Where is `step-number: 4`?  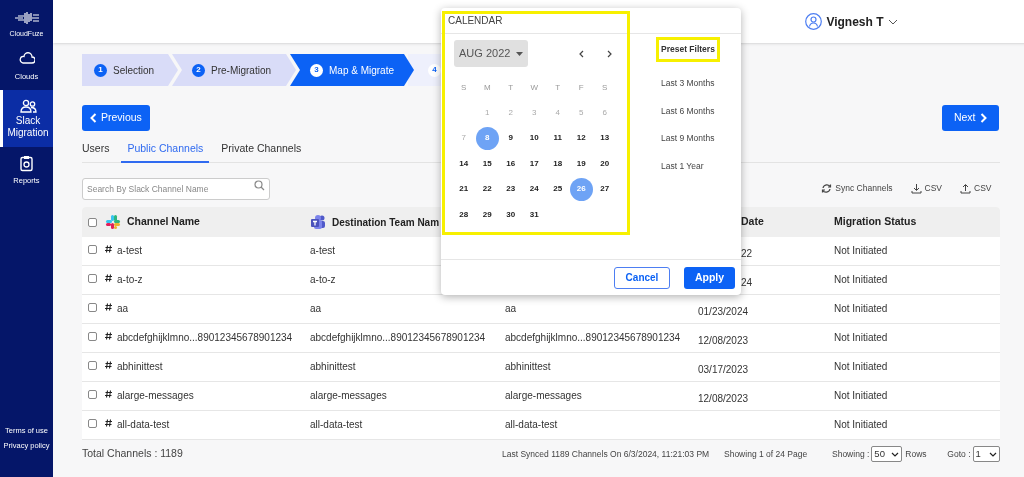 step-number: 4 is located at coordinates (434, 70).